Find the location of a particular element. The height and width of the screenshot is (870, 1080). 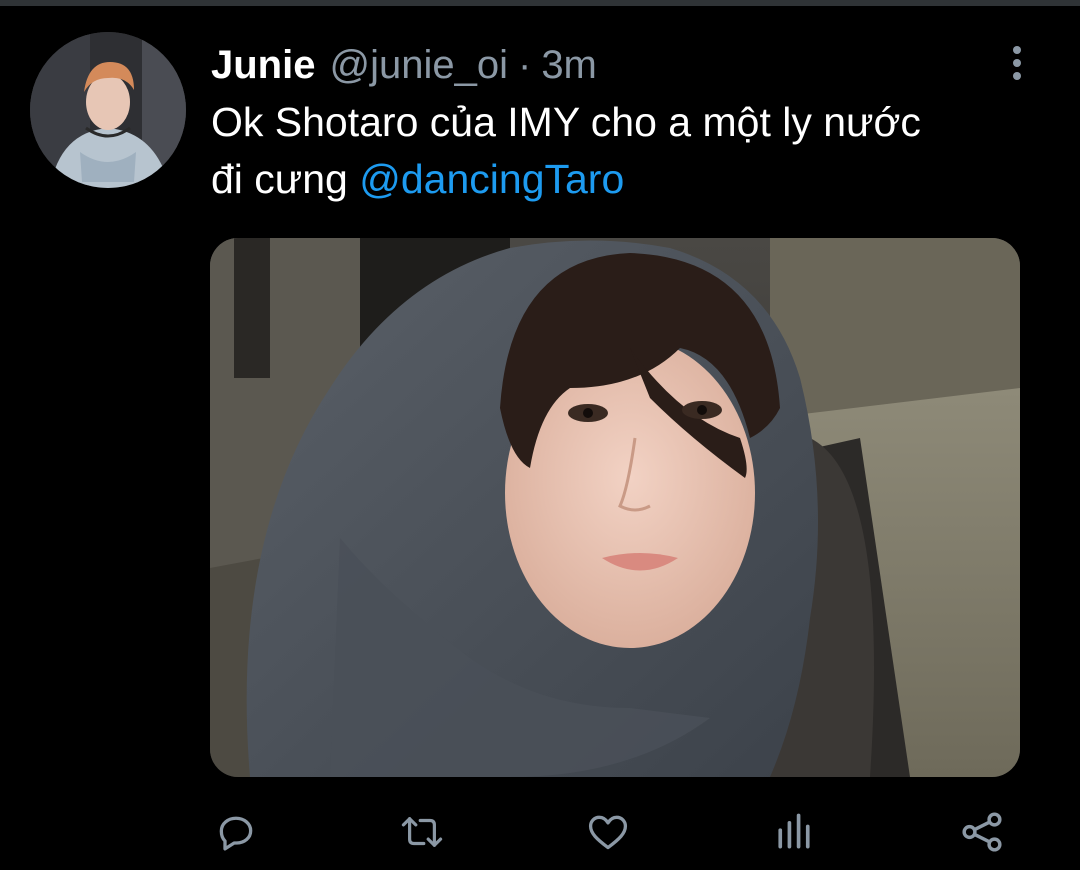

tweet-actions is located at coordinates (540, 831).